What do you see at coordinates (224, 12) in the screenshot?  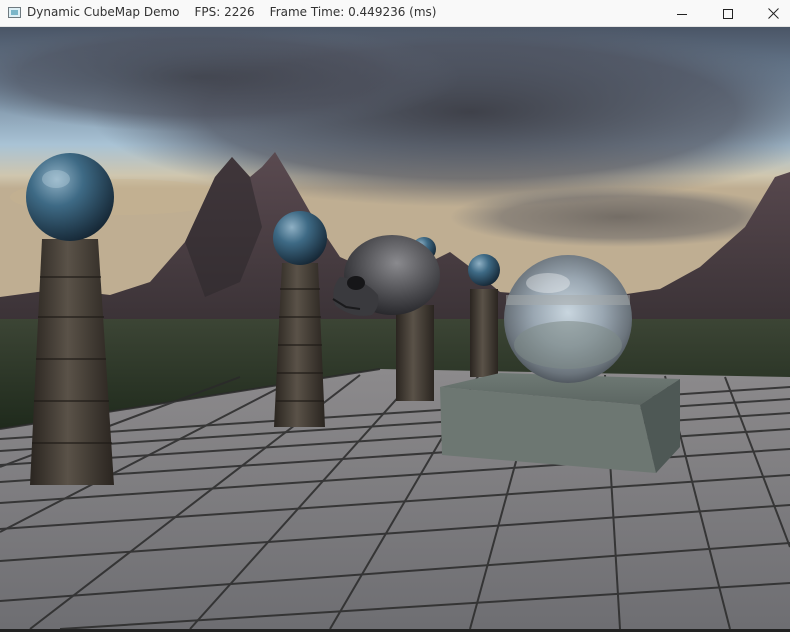 I see `title-fps: FPS: 2226` at bounding box center [224, 12].